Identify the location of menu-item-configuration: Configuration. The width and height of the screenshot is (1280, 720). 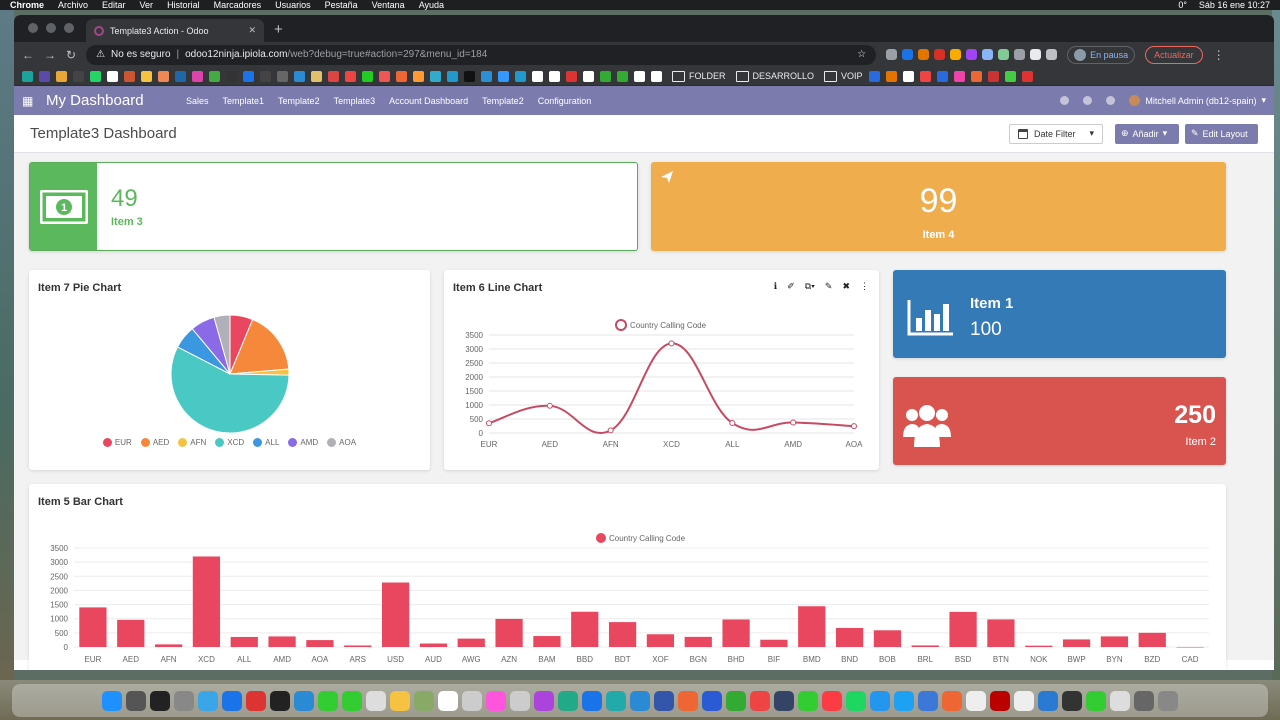
(565, 101).